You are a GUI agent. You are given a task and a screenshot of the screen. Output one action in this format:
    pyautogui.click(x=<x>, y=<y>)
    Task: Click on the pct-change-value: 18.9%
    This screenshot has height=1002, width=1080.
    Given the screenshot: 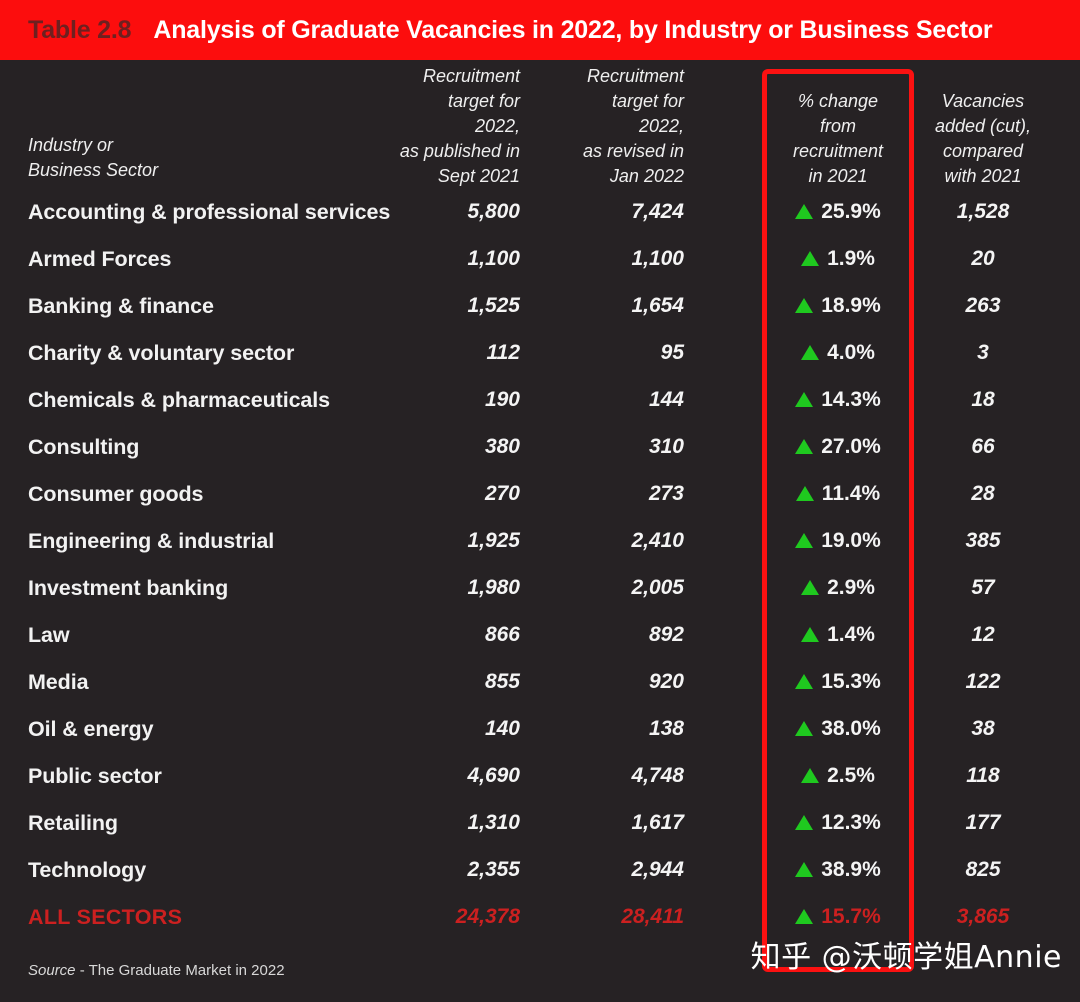 What is the action you would take?
    pyautogui.click(x=851, y=305)
    